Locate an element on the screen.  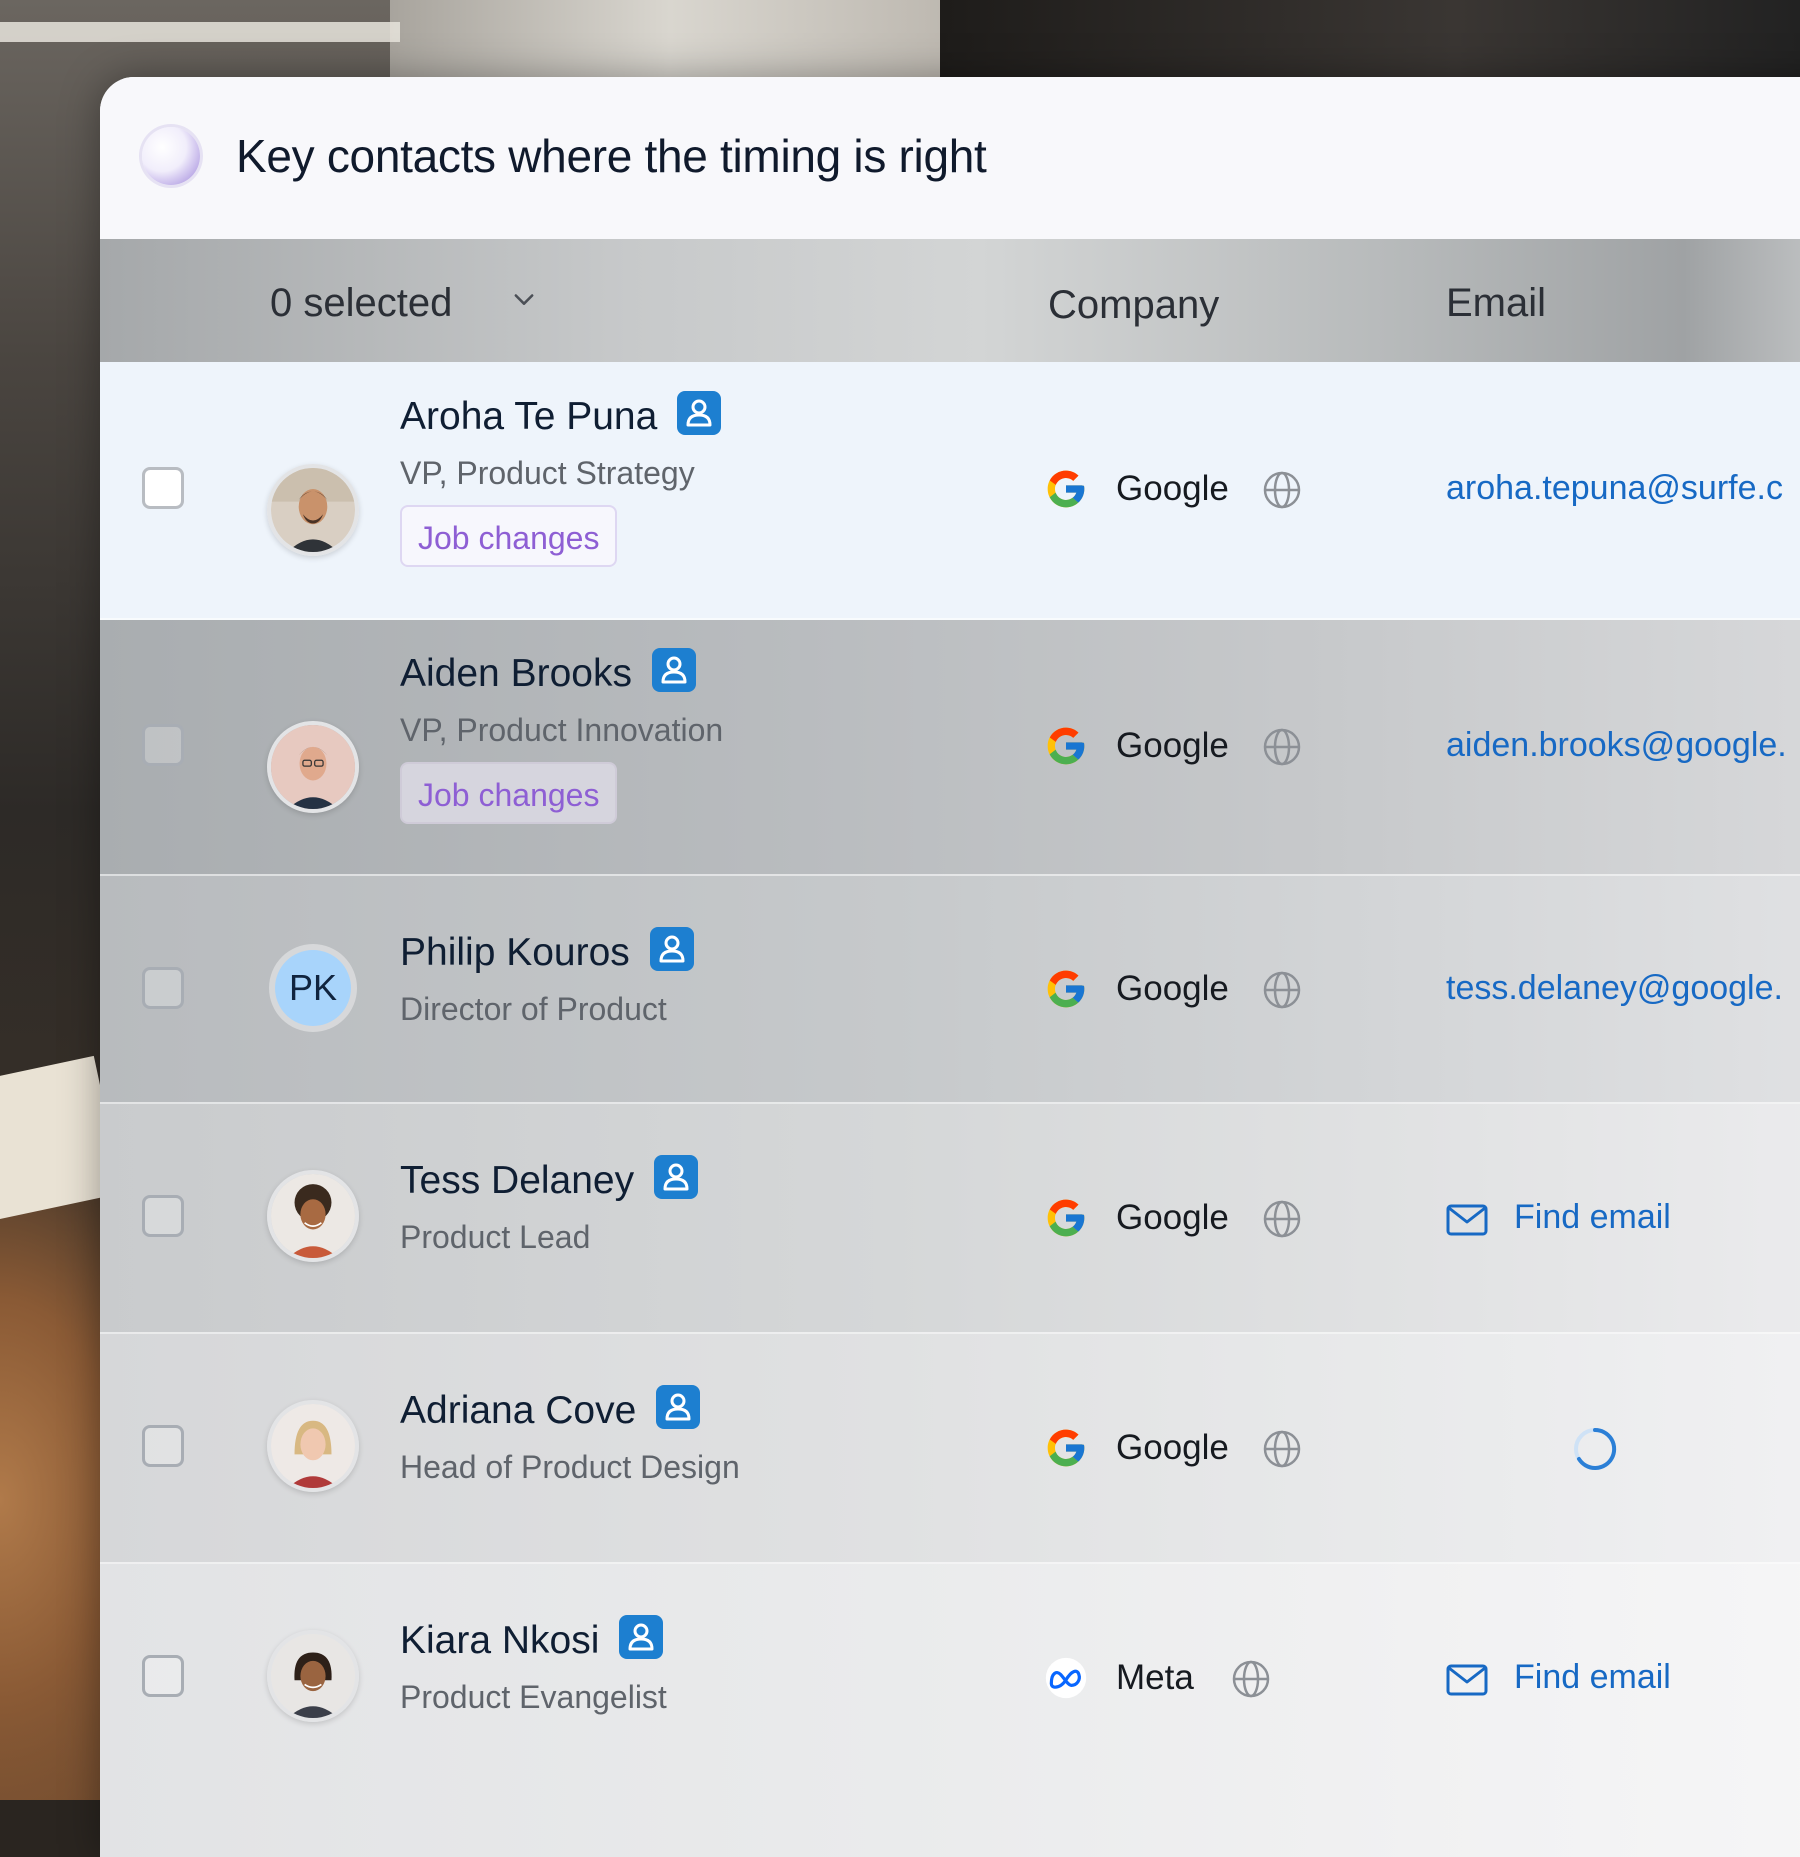
contact-role: Product Evangelist is located at coordinates (533, 1697).